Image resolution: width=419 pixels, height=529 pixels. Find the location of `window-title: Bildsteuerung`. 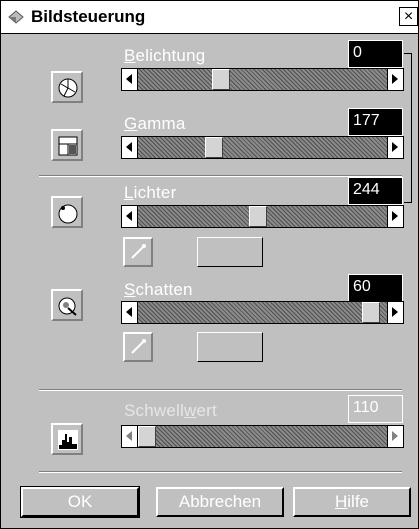

window-title: Bildsteuerung is located at coordinates (88, 16).